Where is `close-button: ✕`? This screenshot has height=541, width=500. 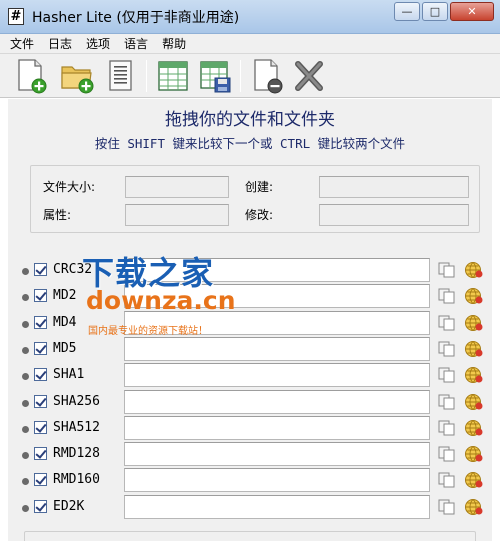
close-button: ✕ is located at coordinates (472, 11).